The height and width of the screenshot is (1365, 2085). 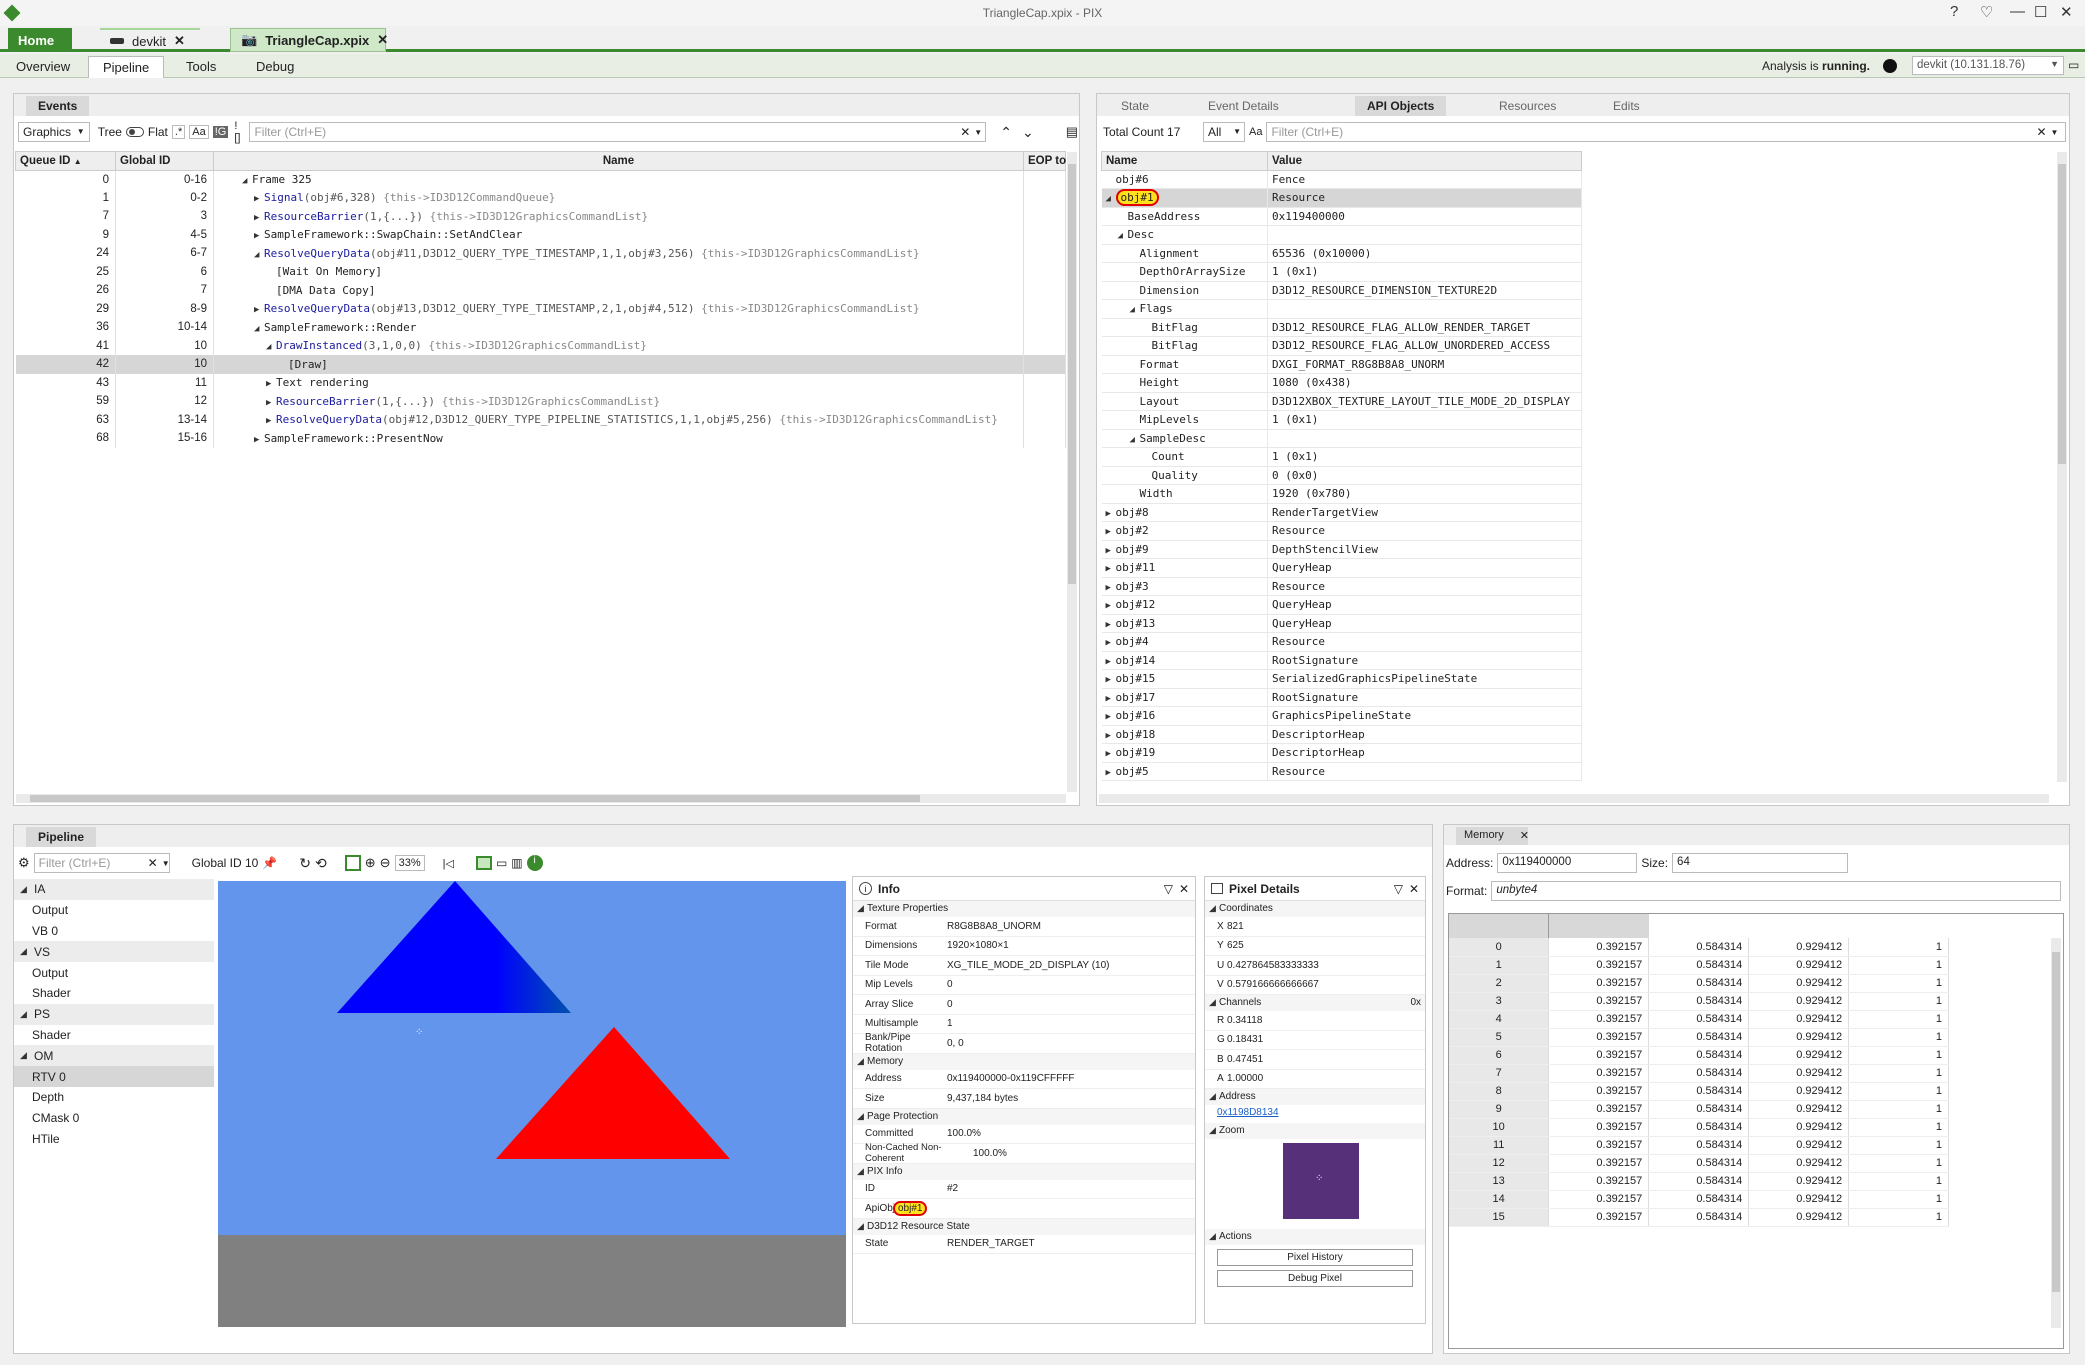 I want to click on memory-row: 15 0.392157 0.584314 0.929412 1, so click(x=1699, y=1217).